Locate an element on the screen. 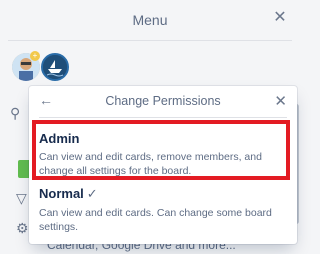 The height and width of the screenshot is (254, 320). option-name-text: Normal is located at coordinates (61, 193).